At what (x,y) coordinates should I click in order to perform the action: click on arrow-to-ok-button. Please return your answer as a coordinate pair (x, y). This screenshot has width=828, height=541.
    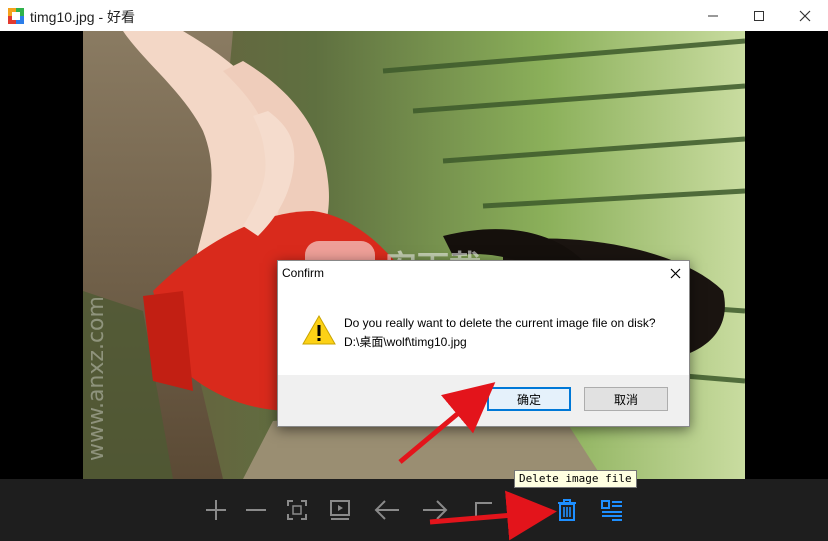
    Looking at the image, I should click on (447, 423).